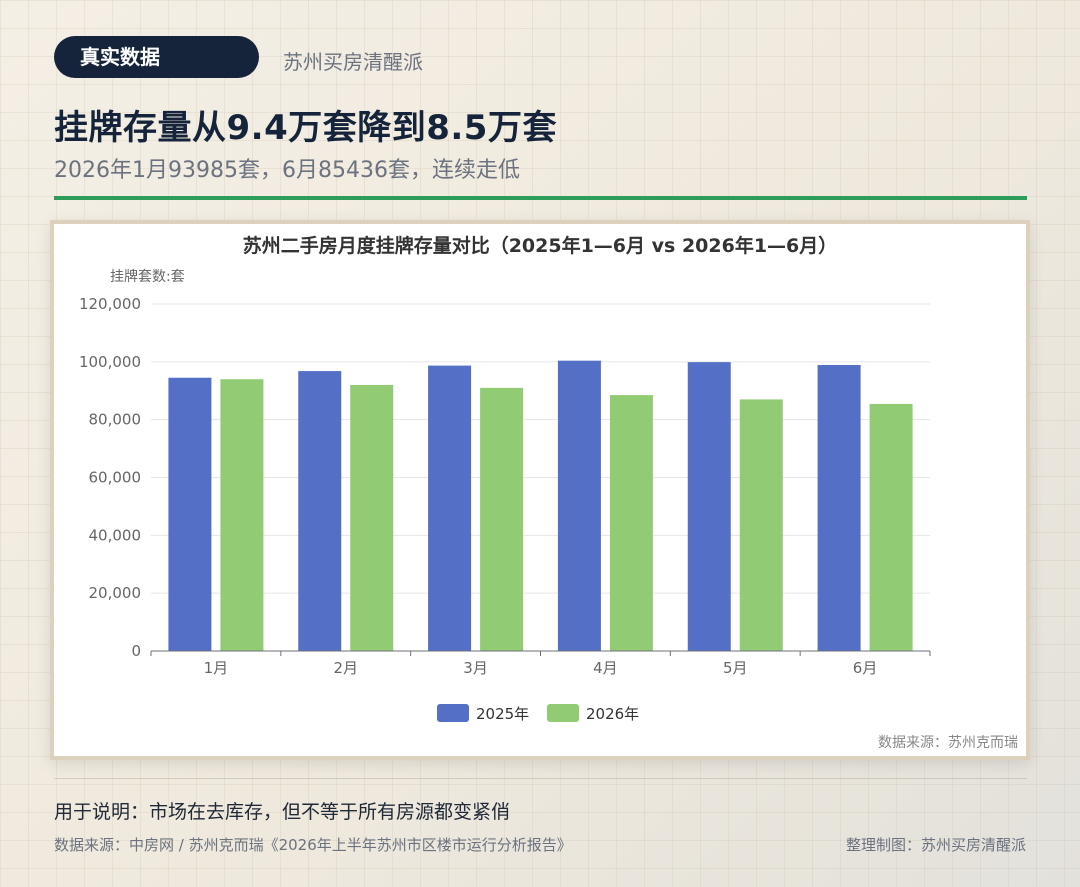  Describe the element at coordinates (605, 668) in the screenshot. I see `x-tick-label: 4月` at that location.